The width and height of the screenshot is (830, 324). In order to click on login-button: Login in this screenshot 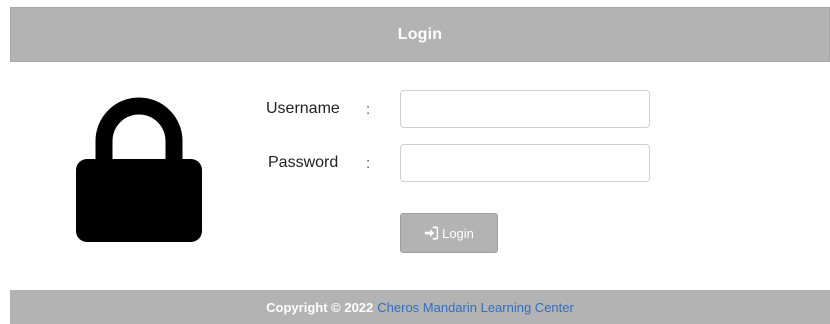, I will do `click(449, 233)`.